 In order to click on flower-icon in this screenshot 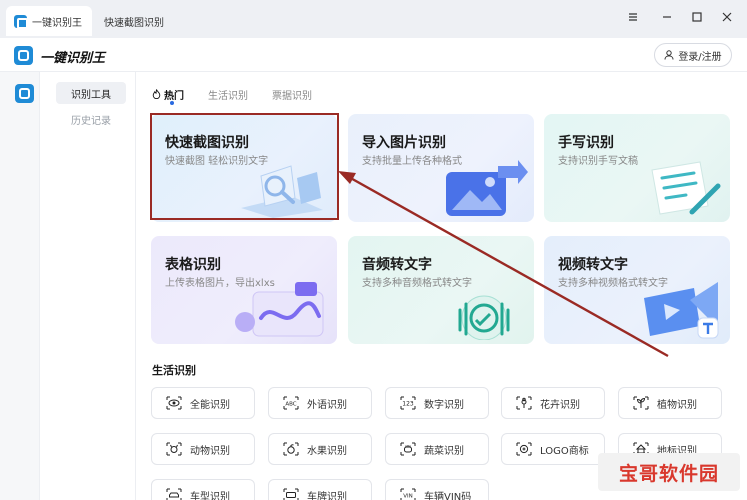, I will do `click(524, 403)`.